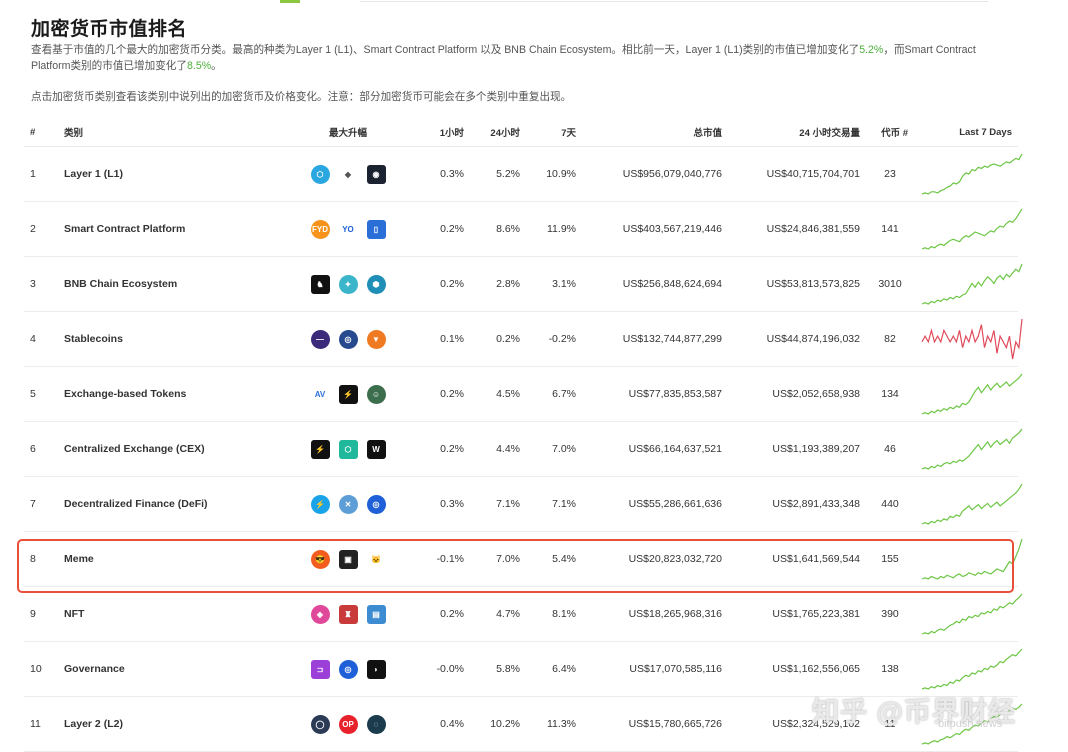 The height and width of the screenshot is (752, 1068). Describe the element at coordinates (173, 504) in the screenshot. I see `category-name: Decentralized Finance (DeFi)` at that location.